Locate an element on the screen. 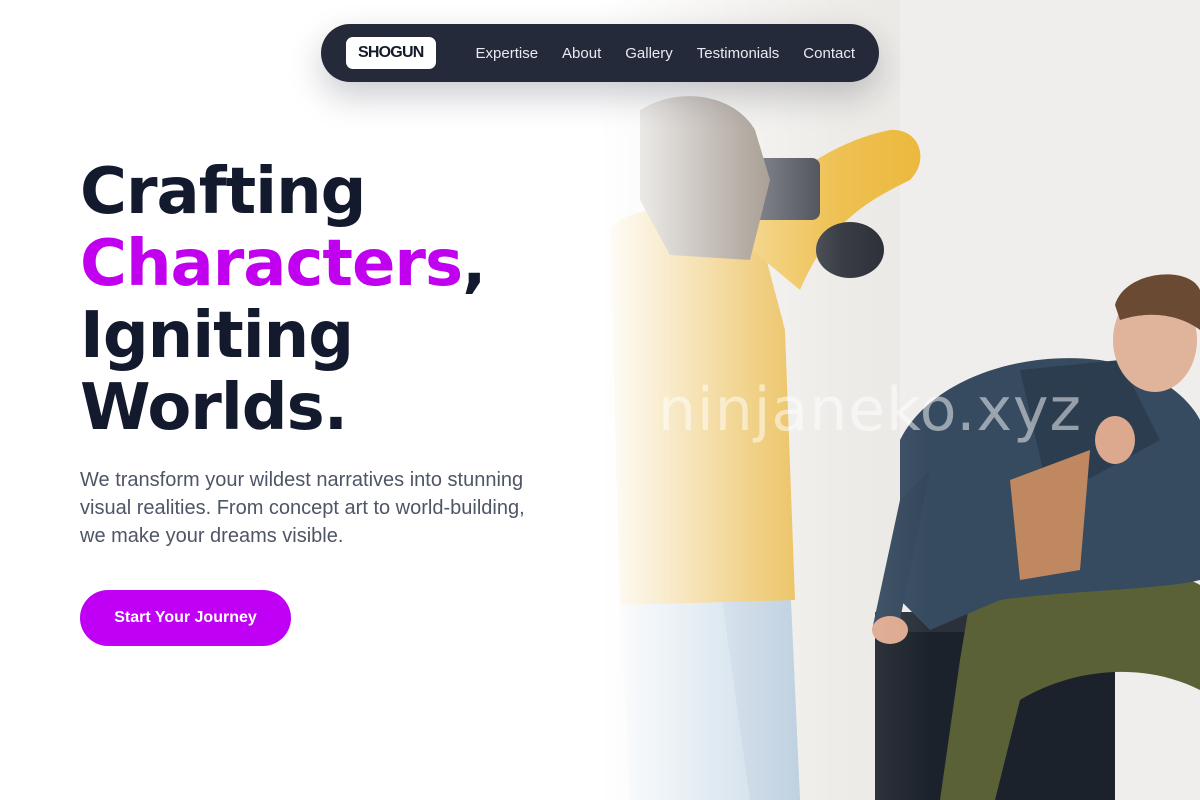  headline-accent-word: Characters is located at coordinates (271, 264).